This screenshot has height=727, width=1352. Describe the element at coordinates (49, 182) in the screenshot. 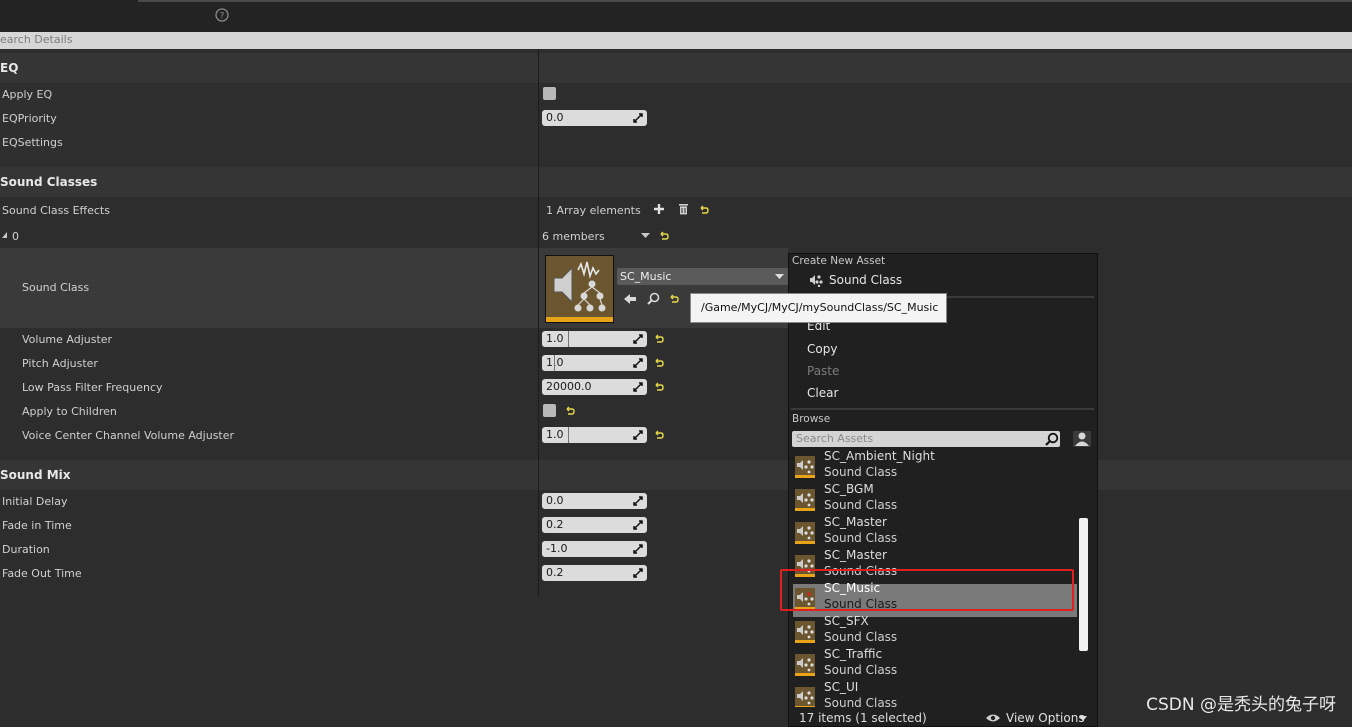

I see `category-title: Sound Classes` at that location.